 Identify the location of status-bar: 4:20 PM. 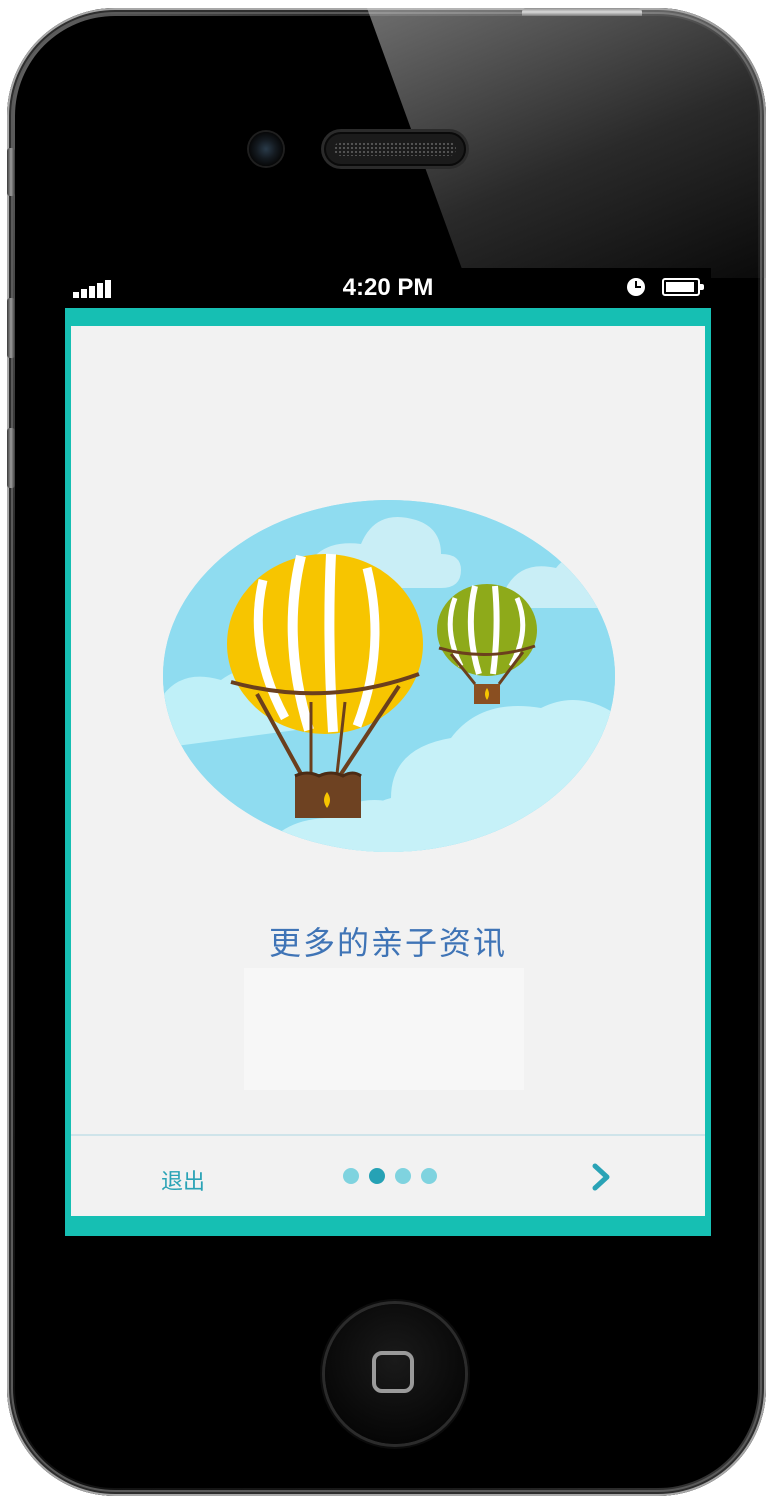
(388, 288).